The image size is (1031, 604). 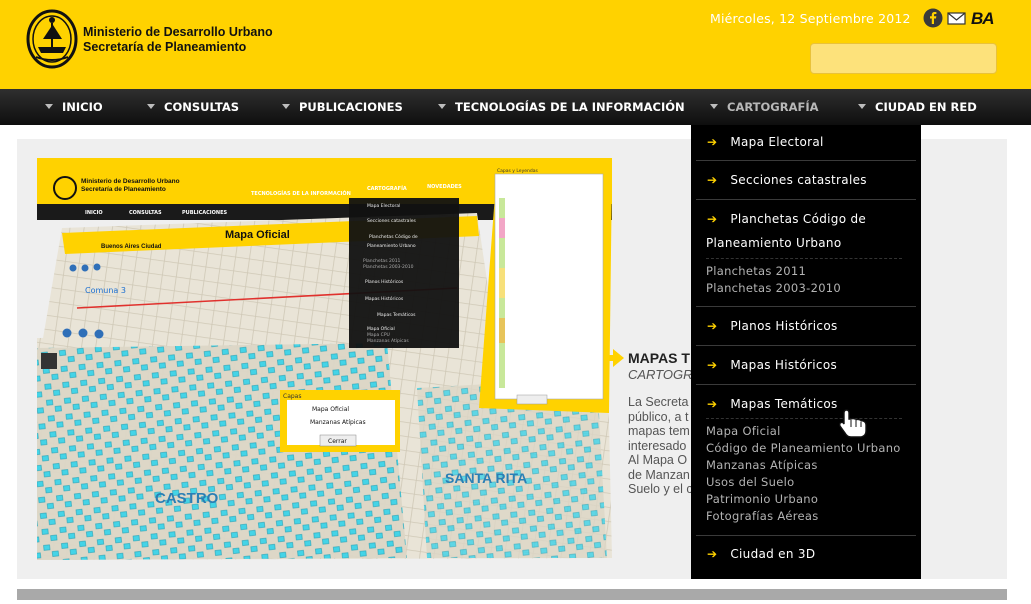 What do you see at coordinates (202, 107) in the screenshot?
I see `nav-item-label: CONSULTAS` at bounding box center [202, 107].